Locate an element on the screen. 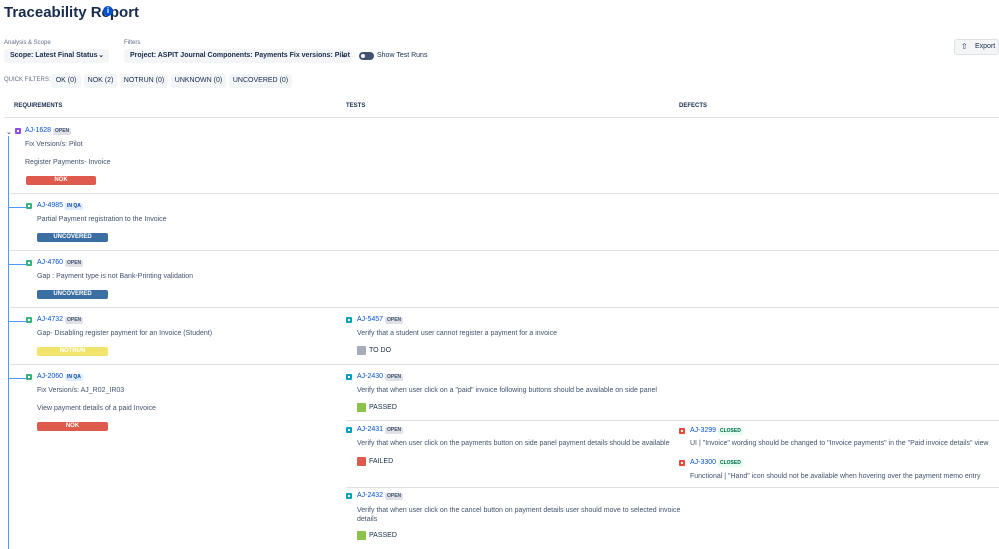  requirement-key: AJ-4985 is located at coordinates (50, 205).